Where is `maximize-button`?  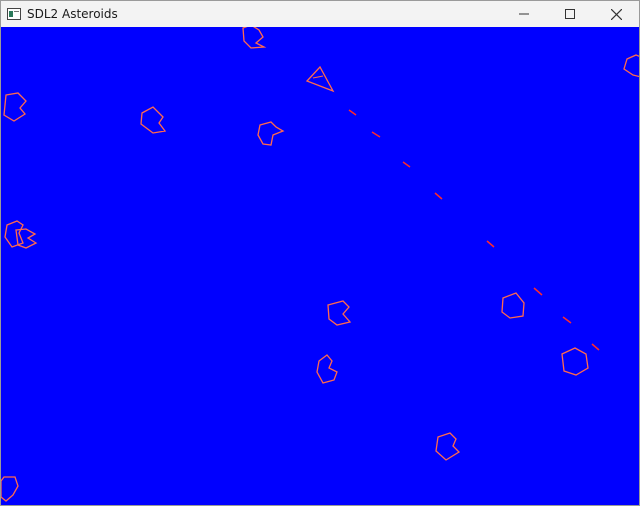
maximize-button is located at coordinates (570, 14).